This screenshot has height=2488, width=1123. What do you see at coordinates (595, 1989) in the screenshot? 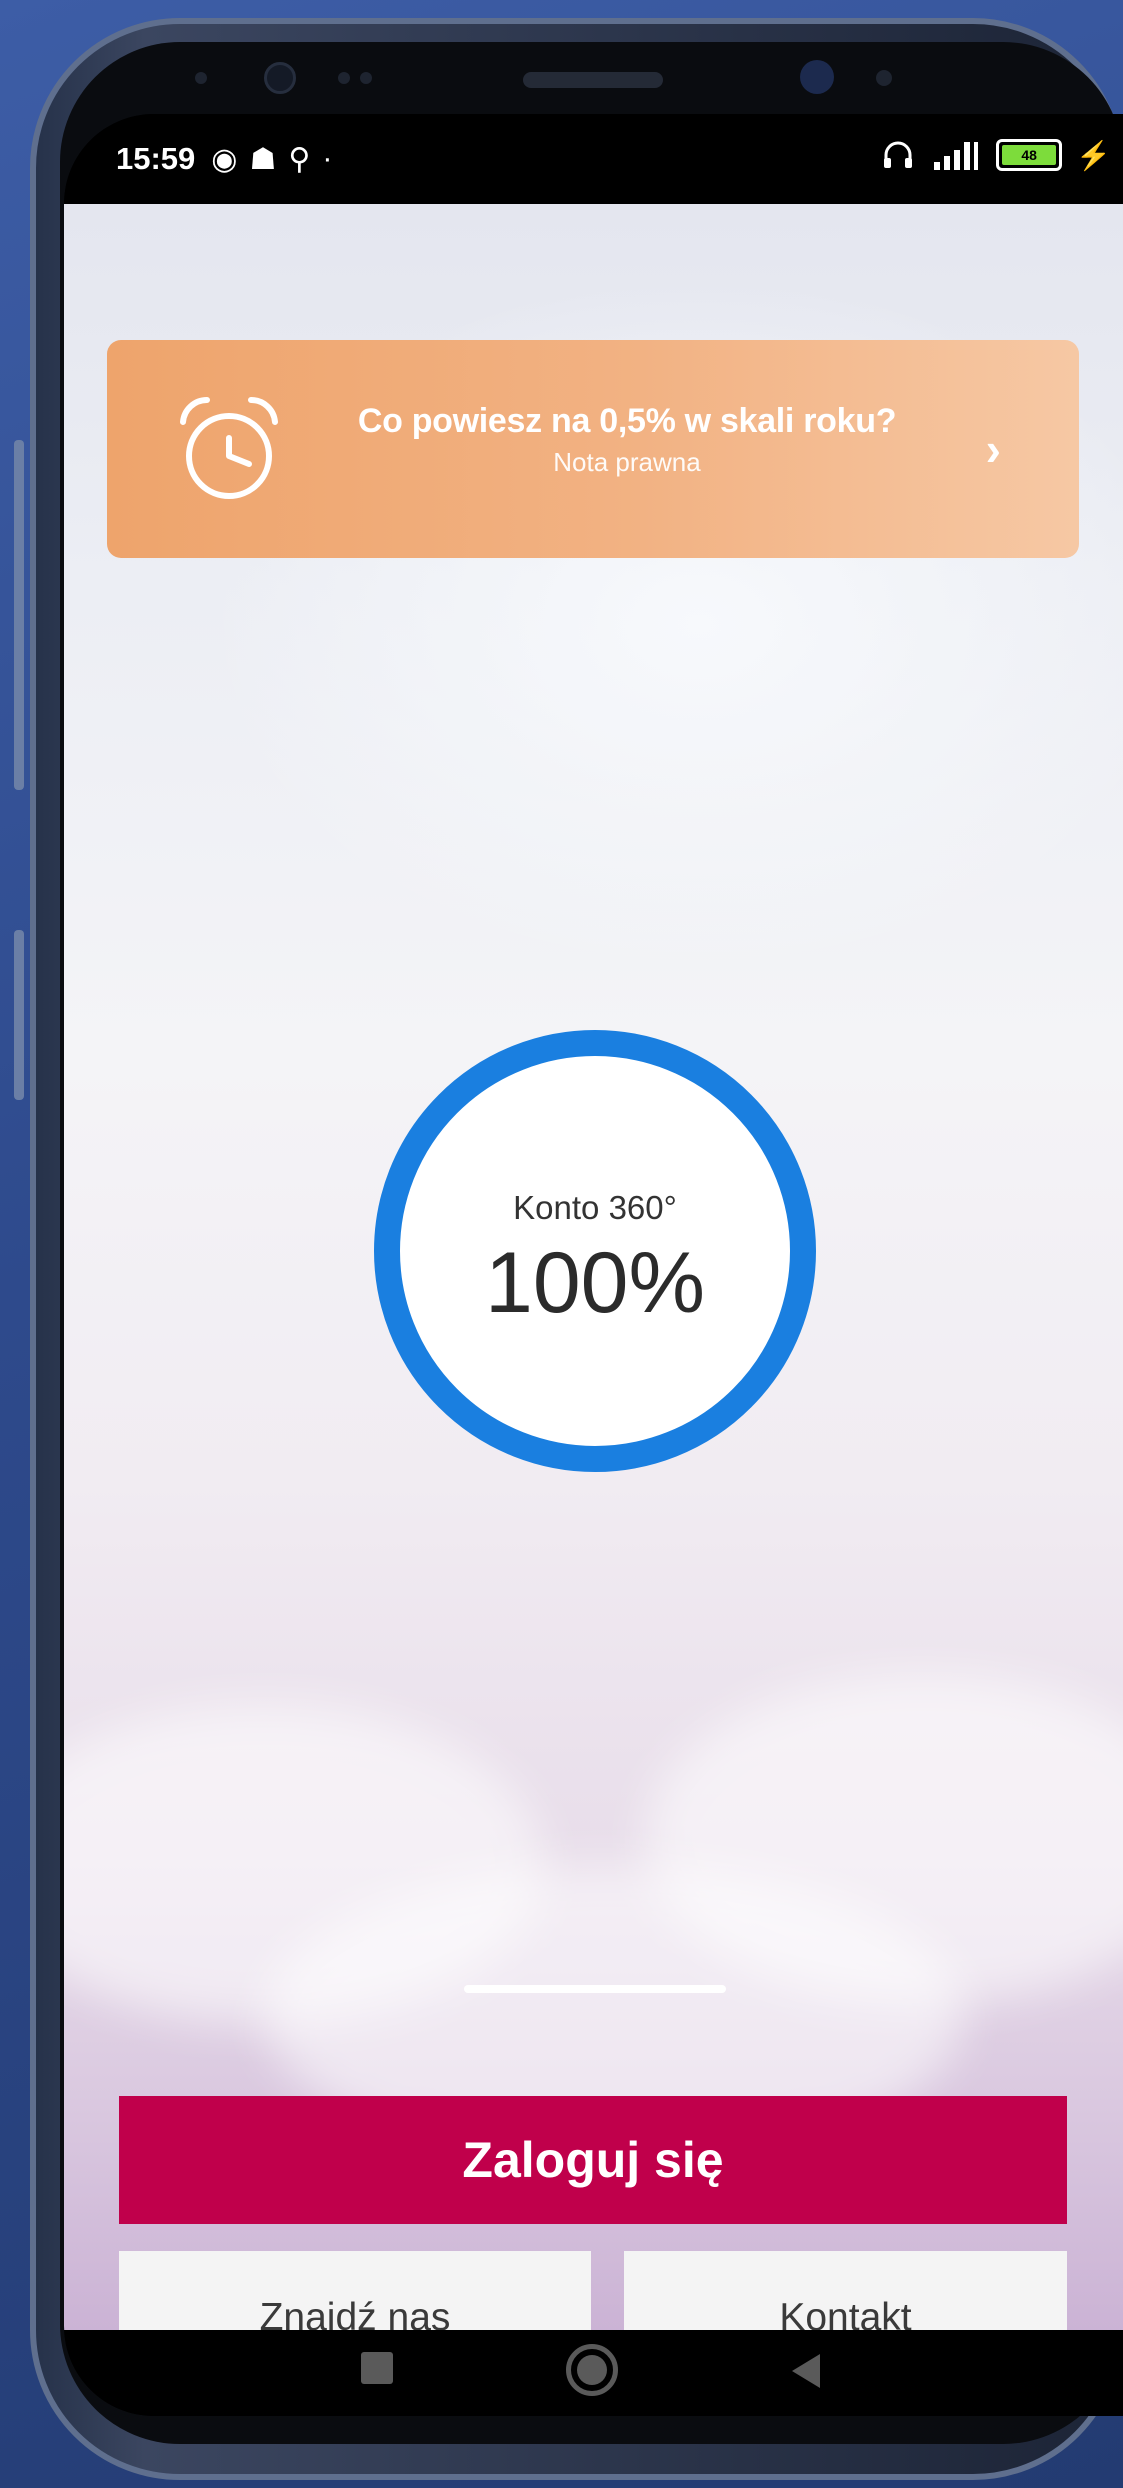
I see `page-indicator` at bounding box center [595, 1989].